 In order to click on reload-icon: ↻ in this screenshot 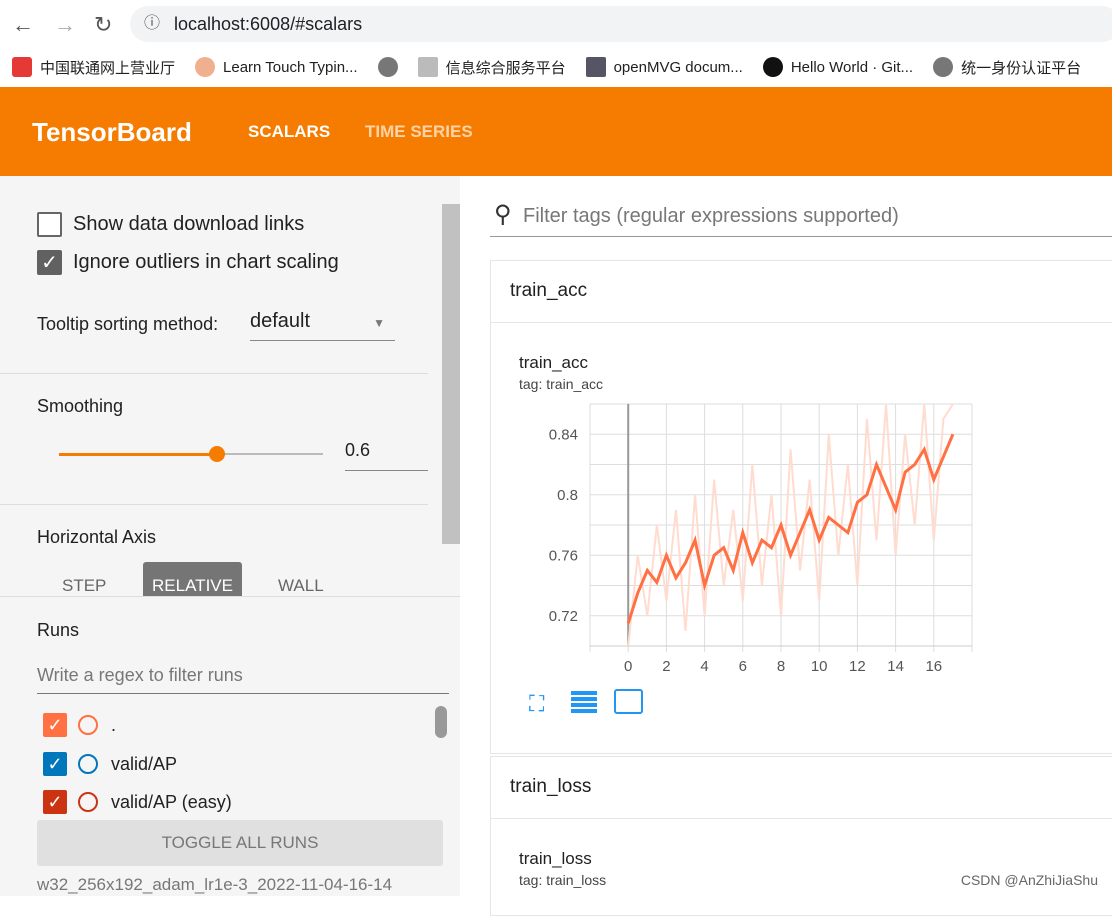, I will do `click(103, 25)`.